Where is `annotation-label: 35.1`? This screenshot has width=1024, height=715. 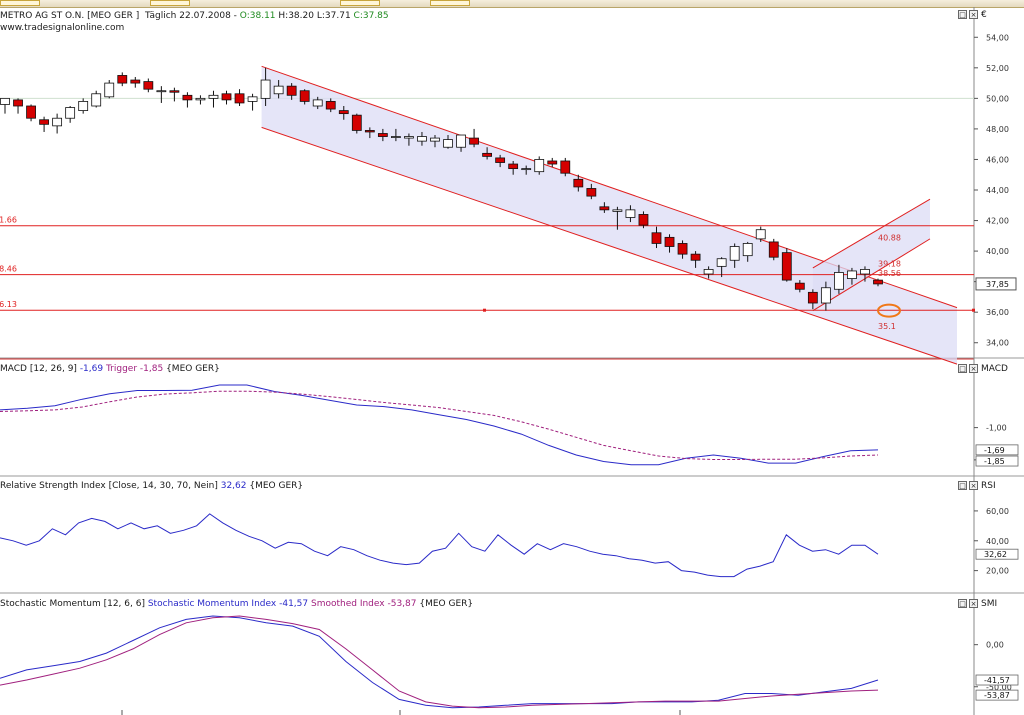 annotation-label: 35.1 is located at coordinates (887, 326).